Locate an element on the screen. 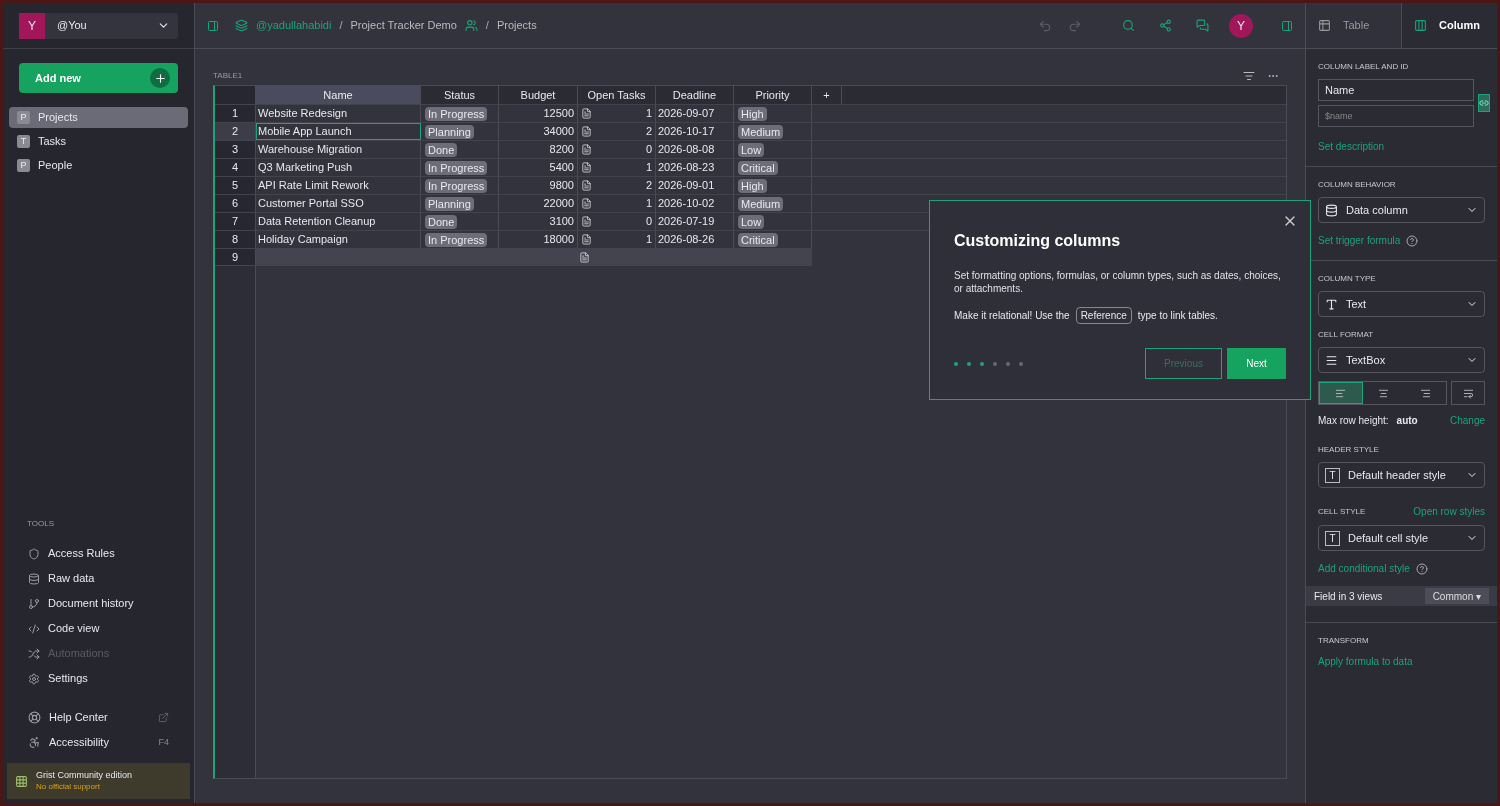 The image size is (1500, 806). section-heading: HEADER STYLE is located at coordinates (1349, 450).